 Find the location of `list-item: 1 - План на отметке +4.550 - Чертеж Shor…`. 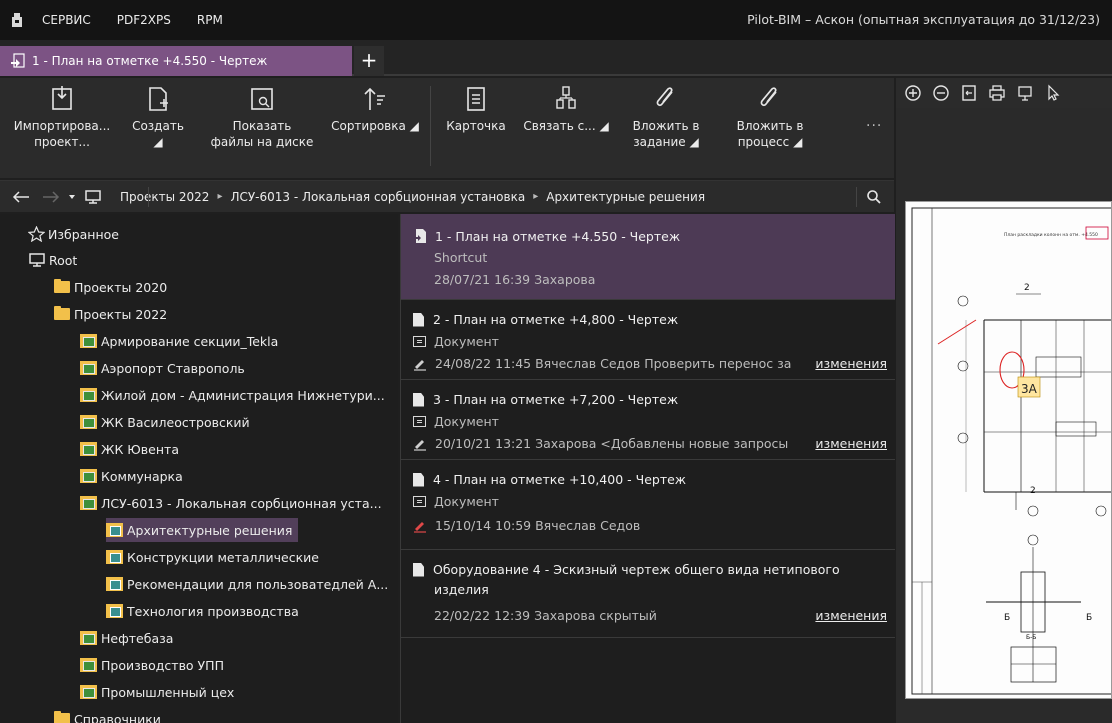

list-item: 1 - План на отметке +4.550 - Чертеж Shor… is located at coordinates (648, 257).